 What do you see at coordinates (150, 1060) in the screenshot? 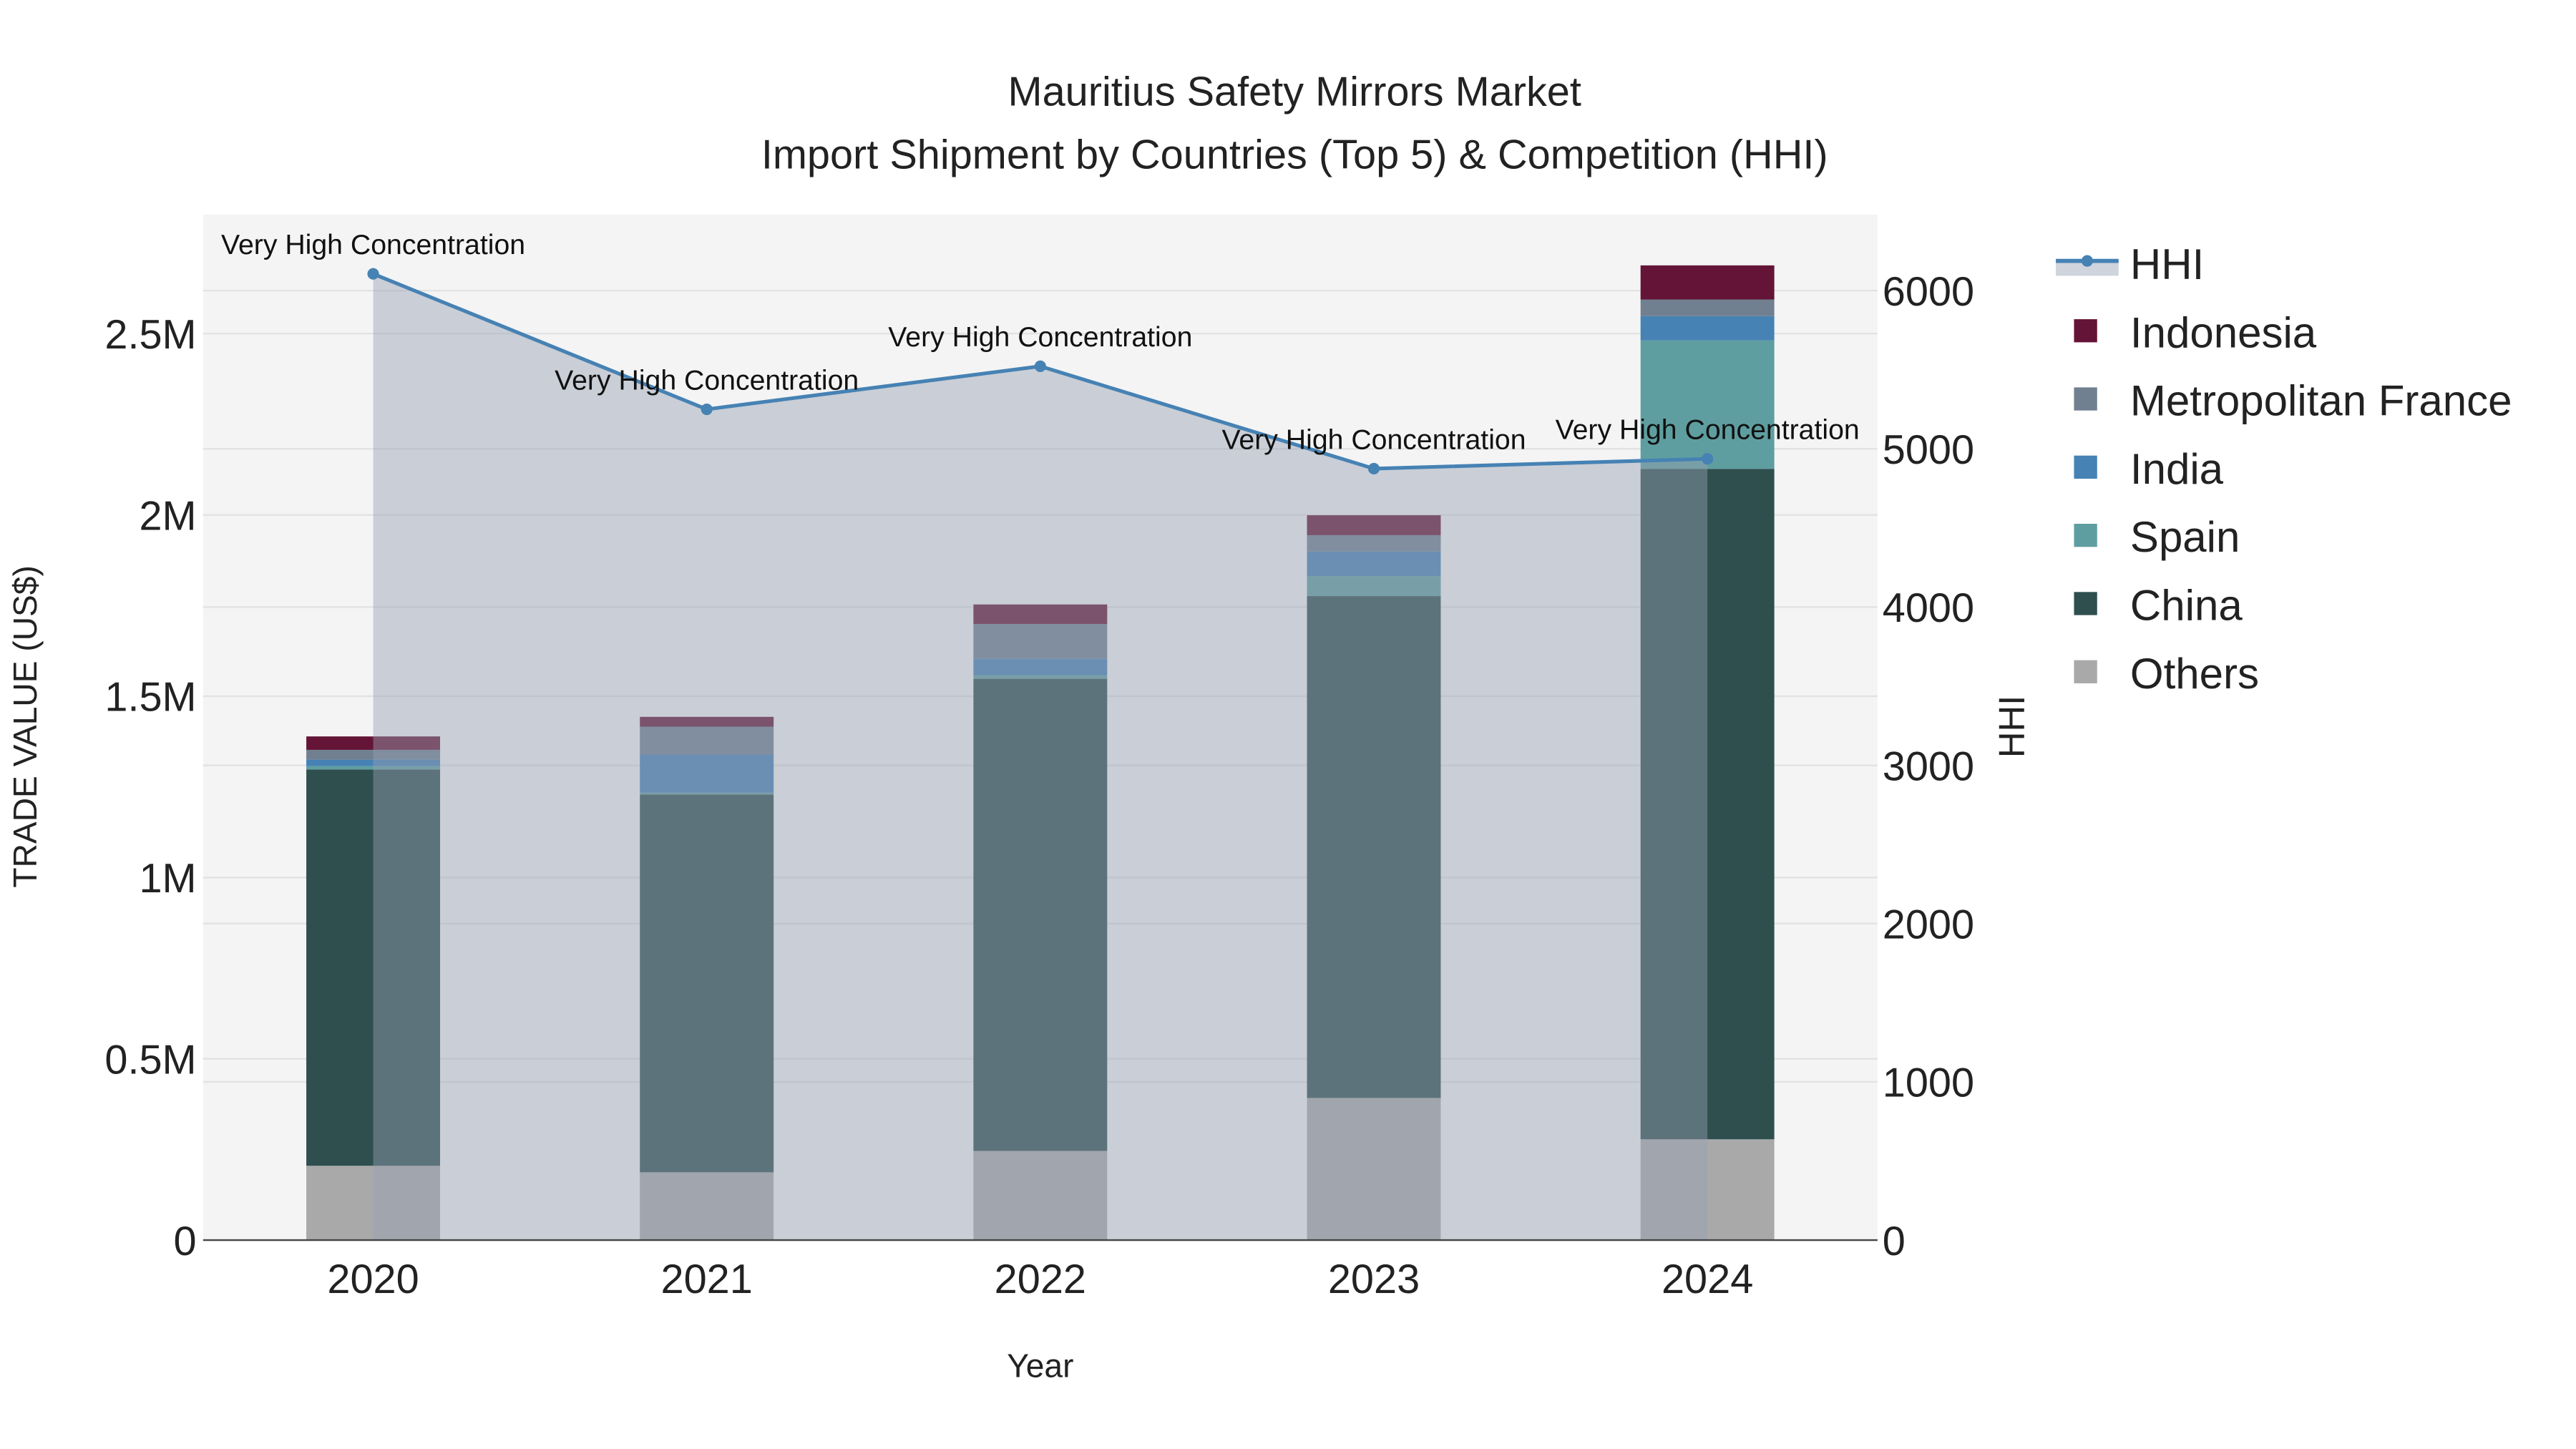
I see `y-tick-label: 0.5M` at bounding box center [150, 1060].